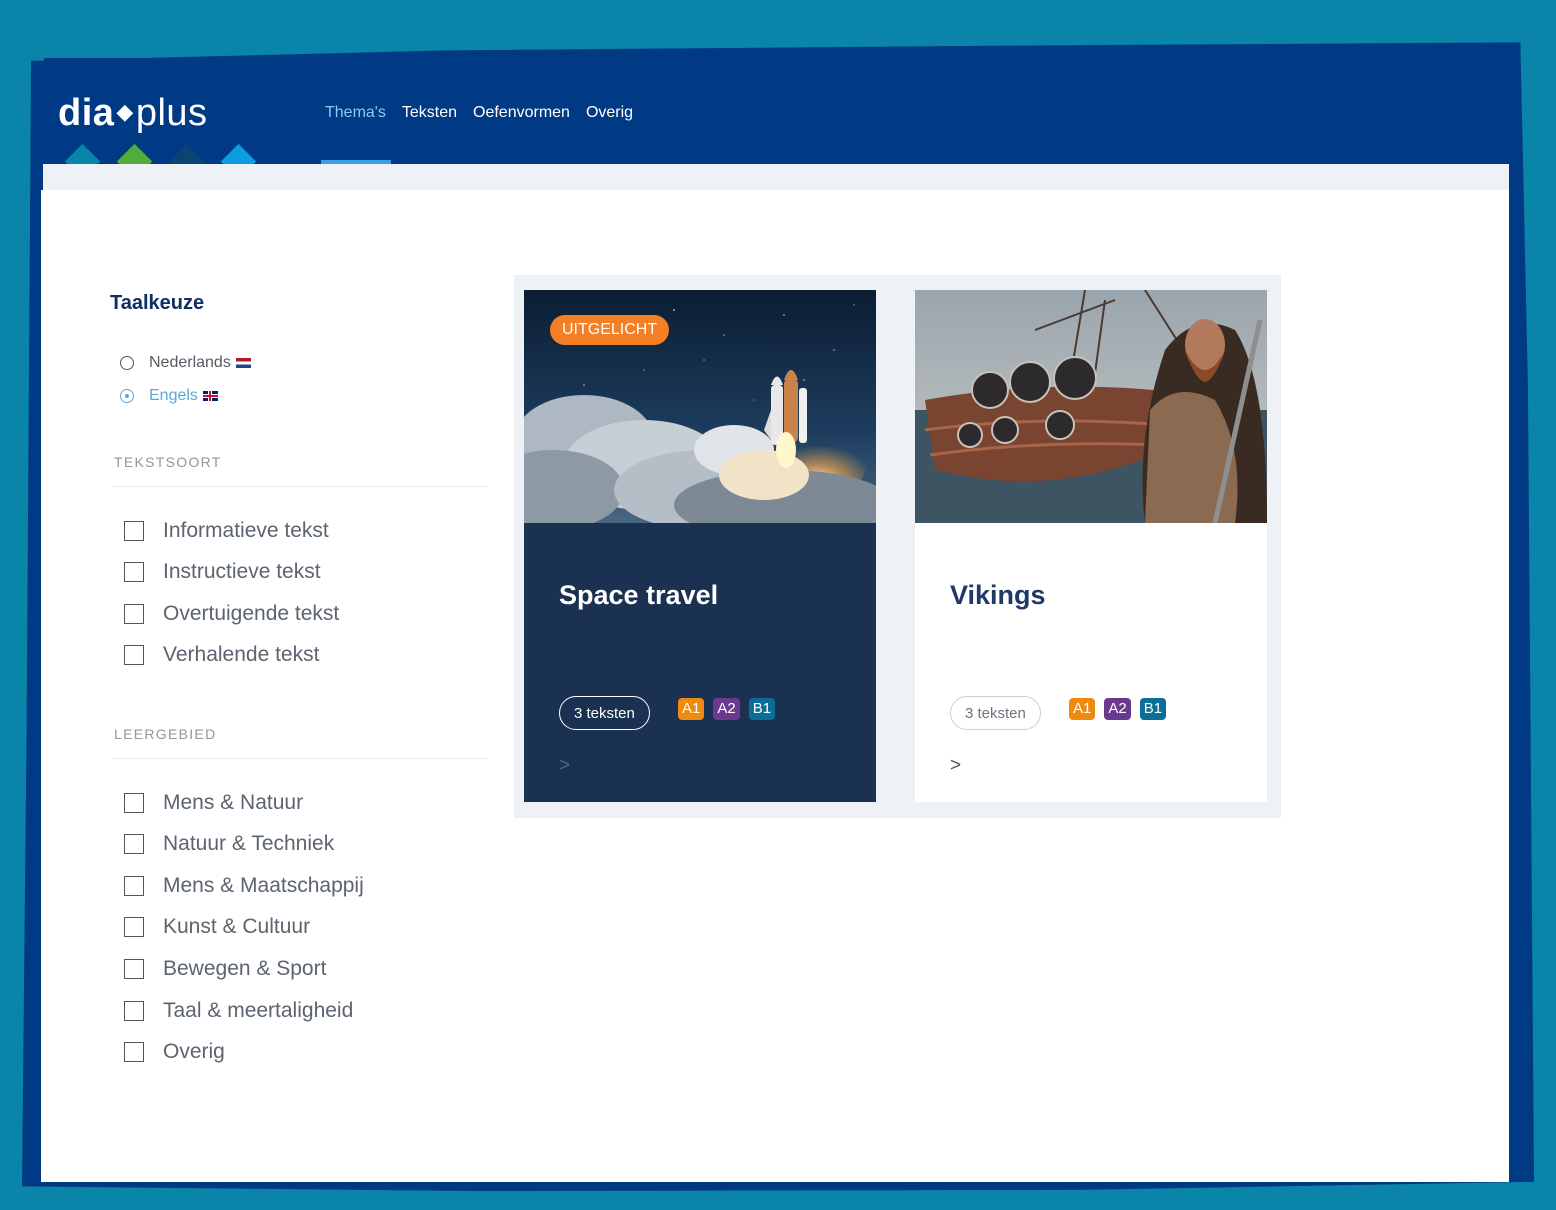  I want to click on filter-mens-natuur: Mens & Natuur, so click(213, 803).